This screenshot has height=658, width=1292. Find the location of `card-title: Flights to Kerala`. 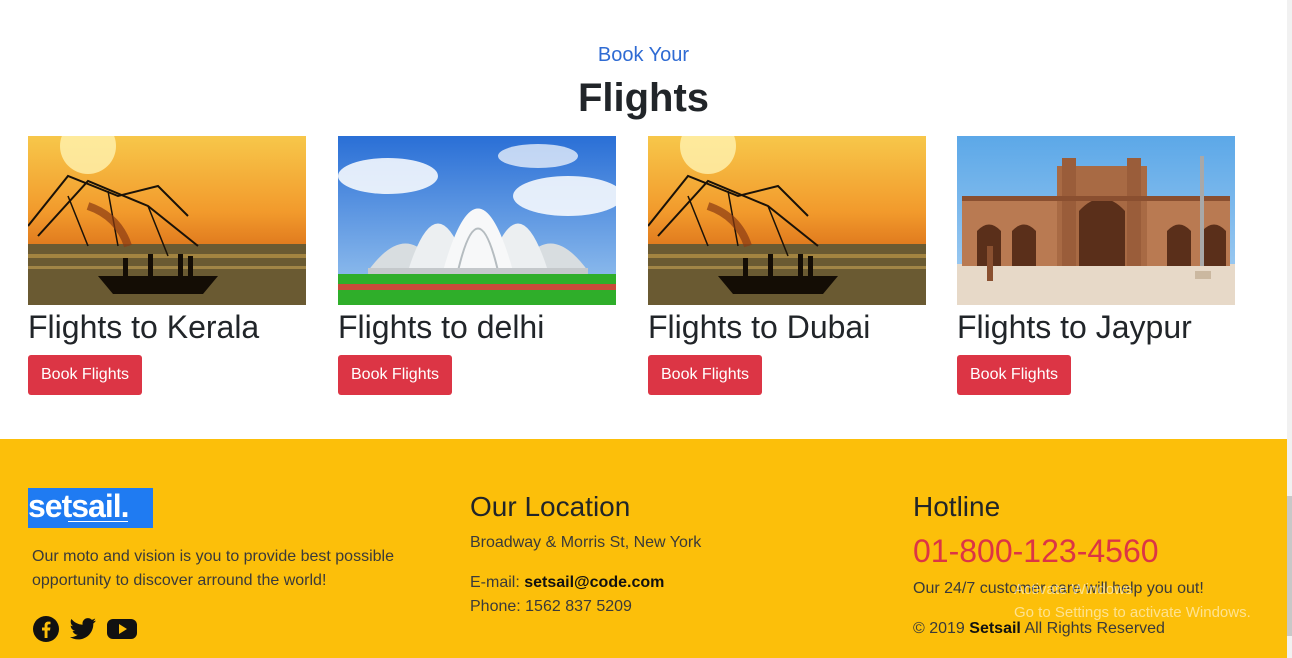

card-title: Flights to Kerala is located at coordinates (144, 327).